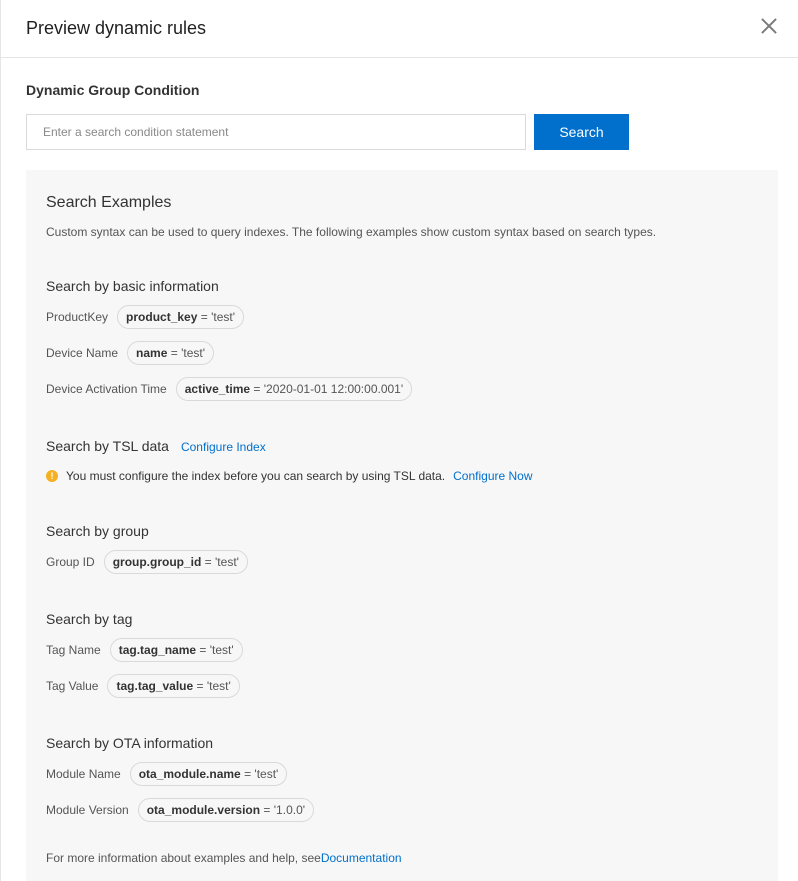 This screenshot has height=881, width=798. I want to click on example-row: Tag Value tag.tag_value = 'test', so click(143, 686).